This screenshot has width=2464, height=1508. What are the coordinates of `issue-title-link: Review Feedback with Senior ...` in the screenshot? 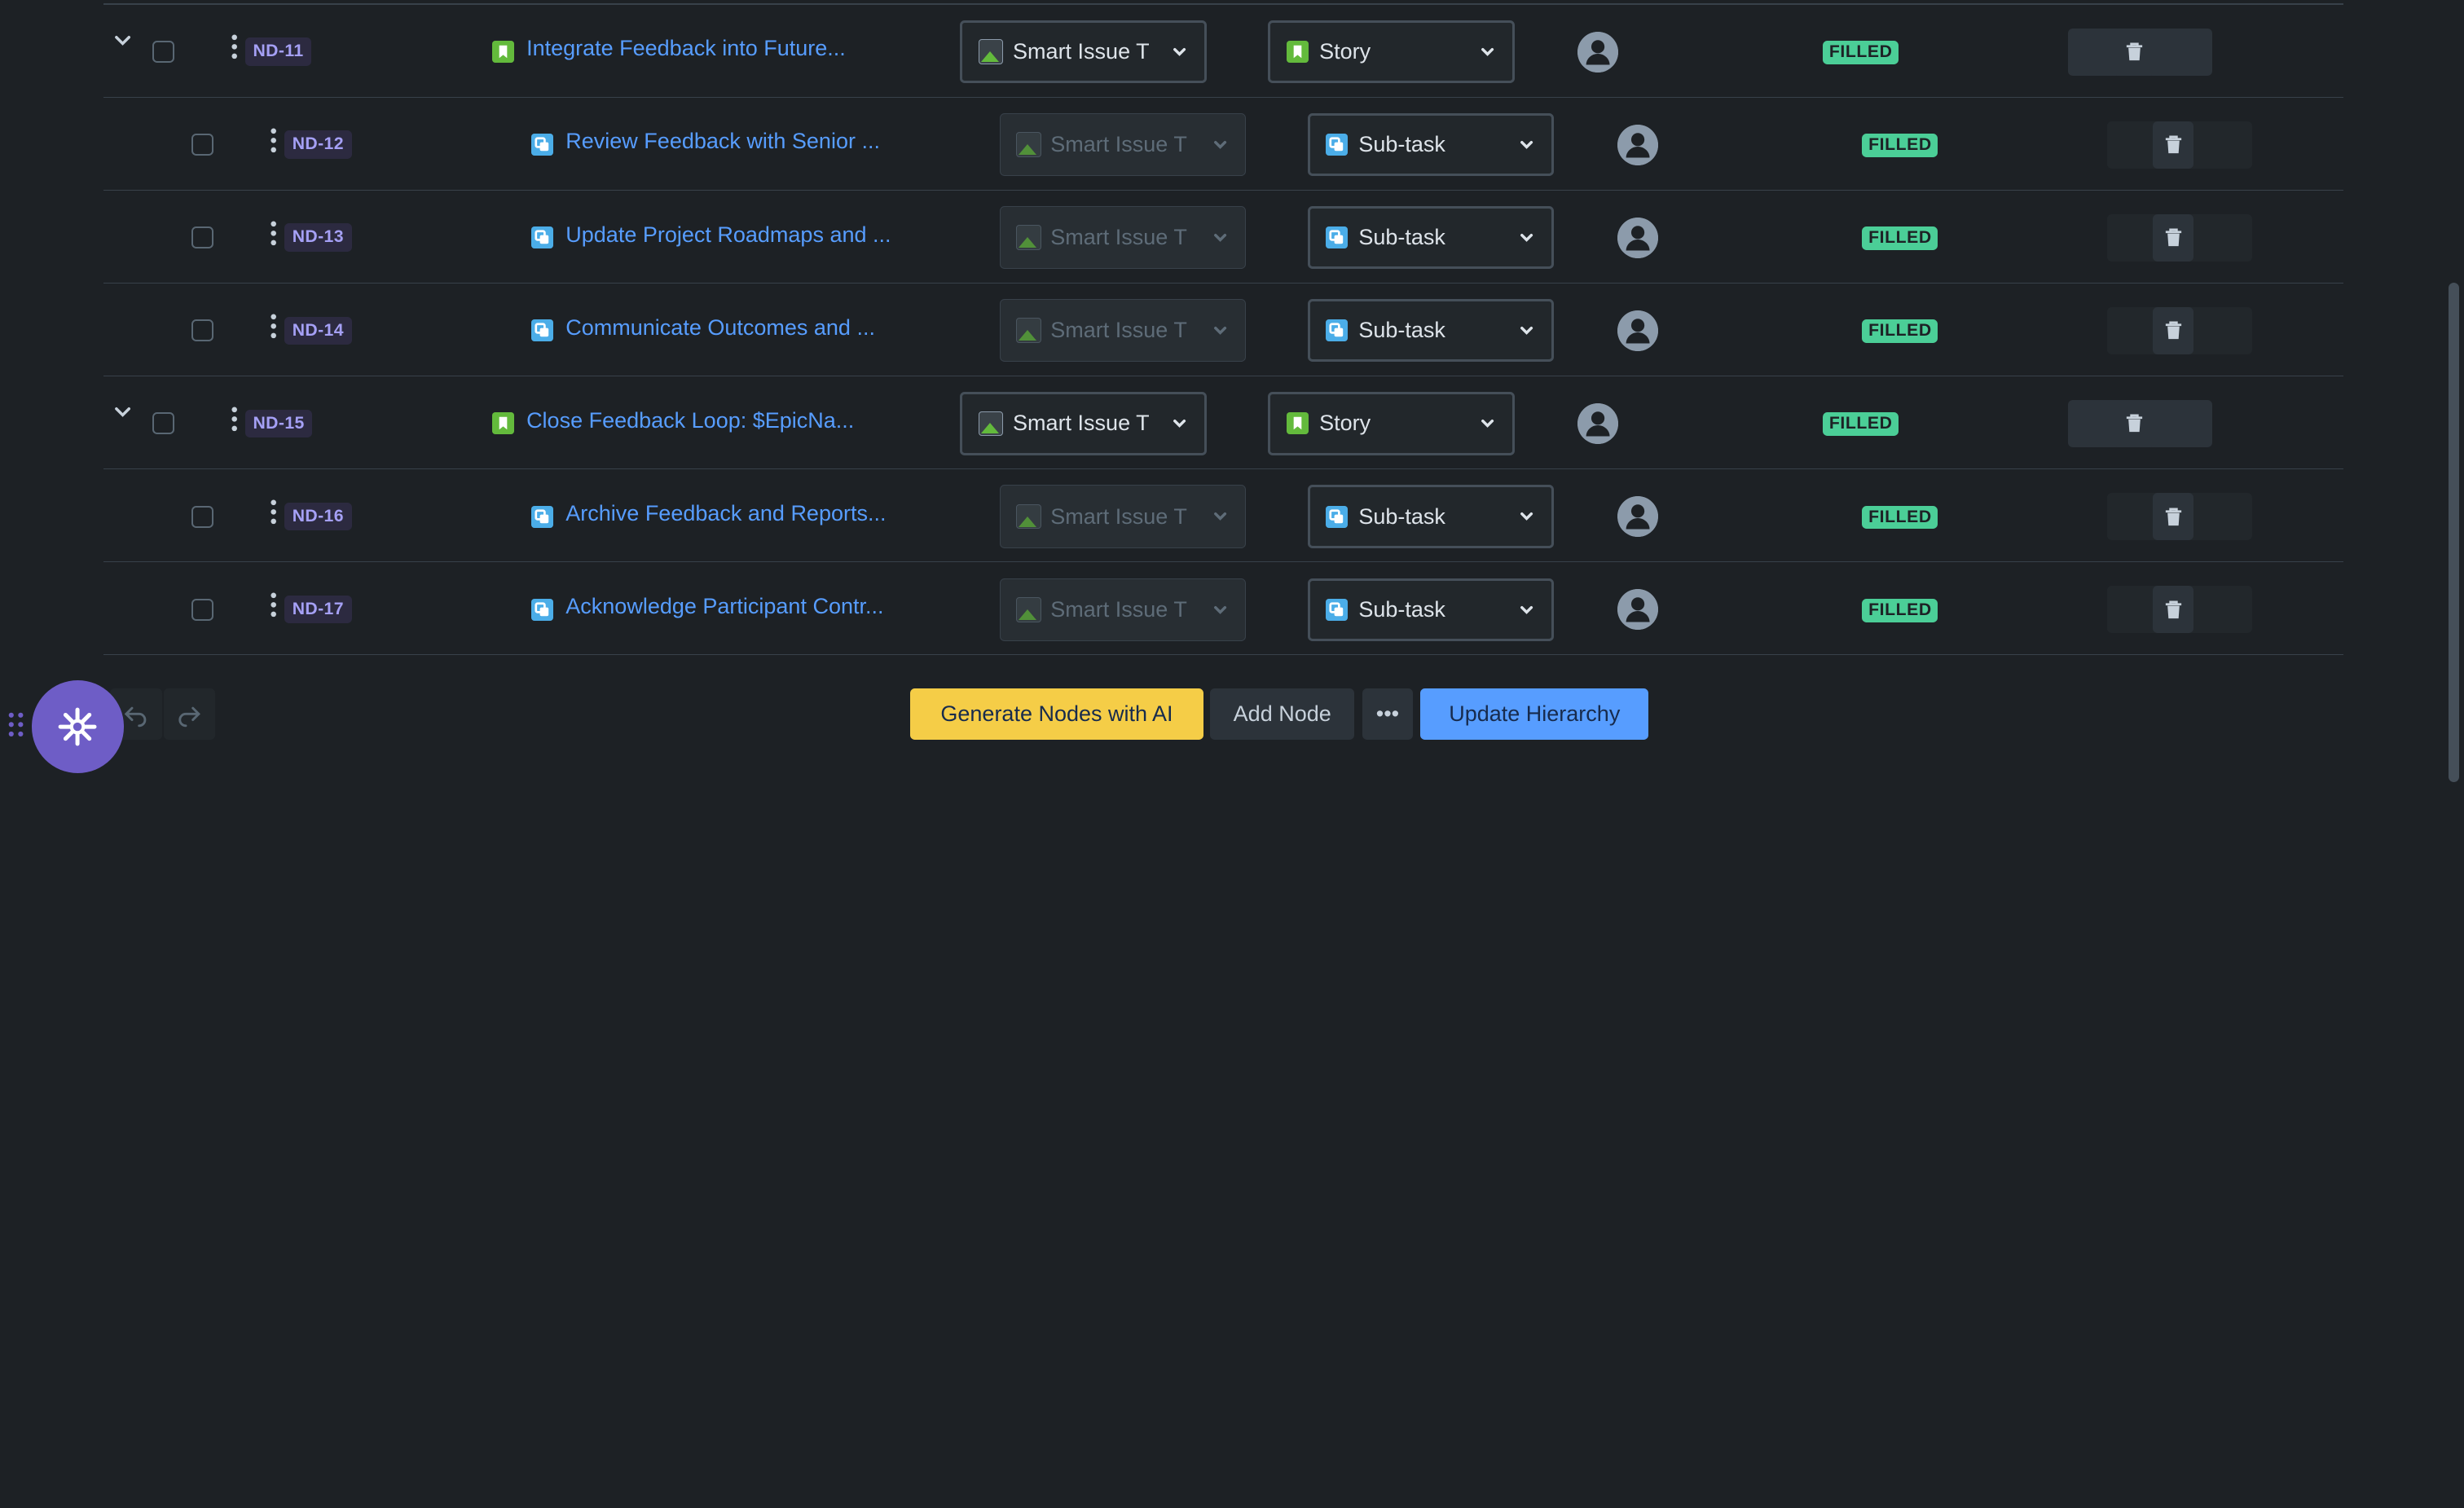 It's located at (722, 141).